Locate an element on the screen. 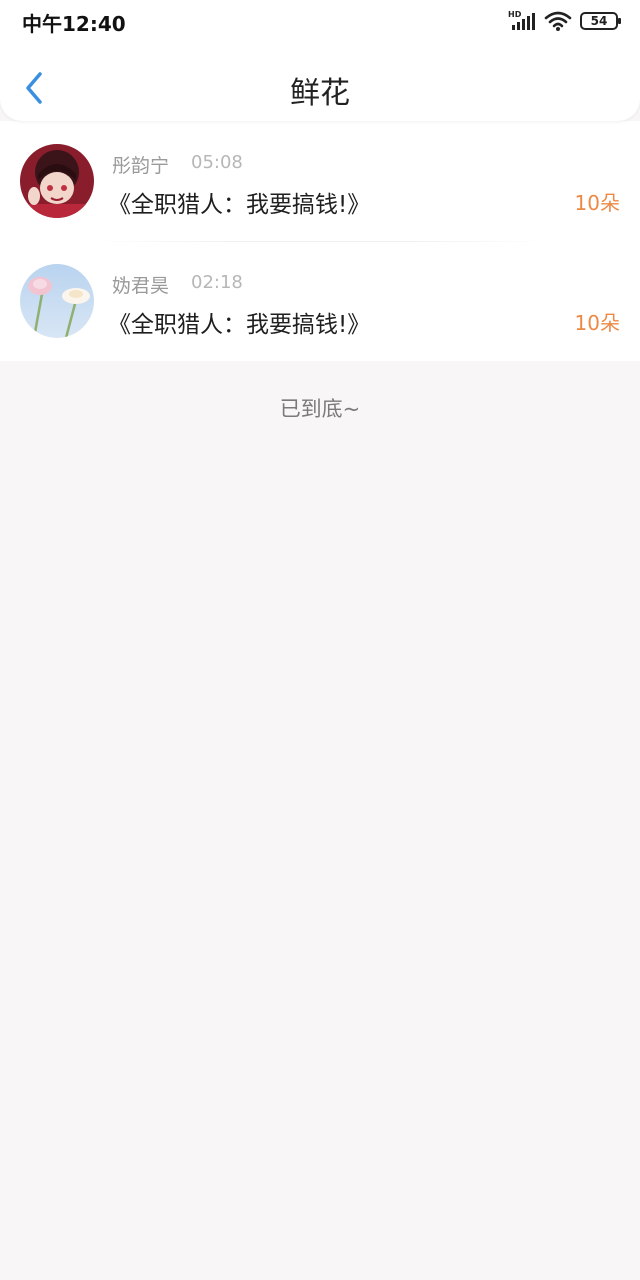 The height and width of the screenshot is (1280, 640). battery-icon: 54 is located at coordinates (600, 21).